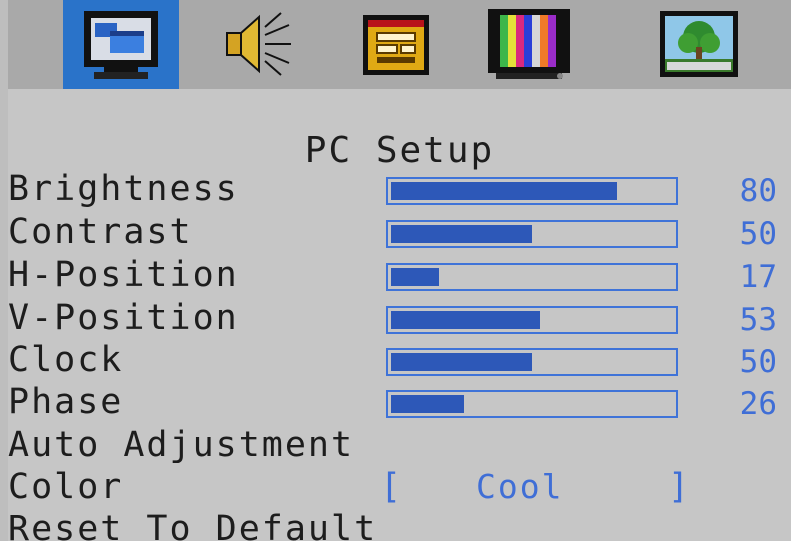 This screenshot has width=791, height=541. Describe the element at coordinates (679, 487) in the screenshot. I see `color-bracket-close: ]` at that location.